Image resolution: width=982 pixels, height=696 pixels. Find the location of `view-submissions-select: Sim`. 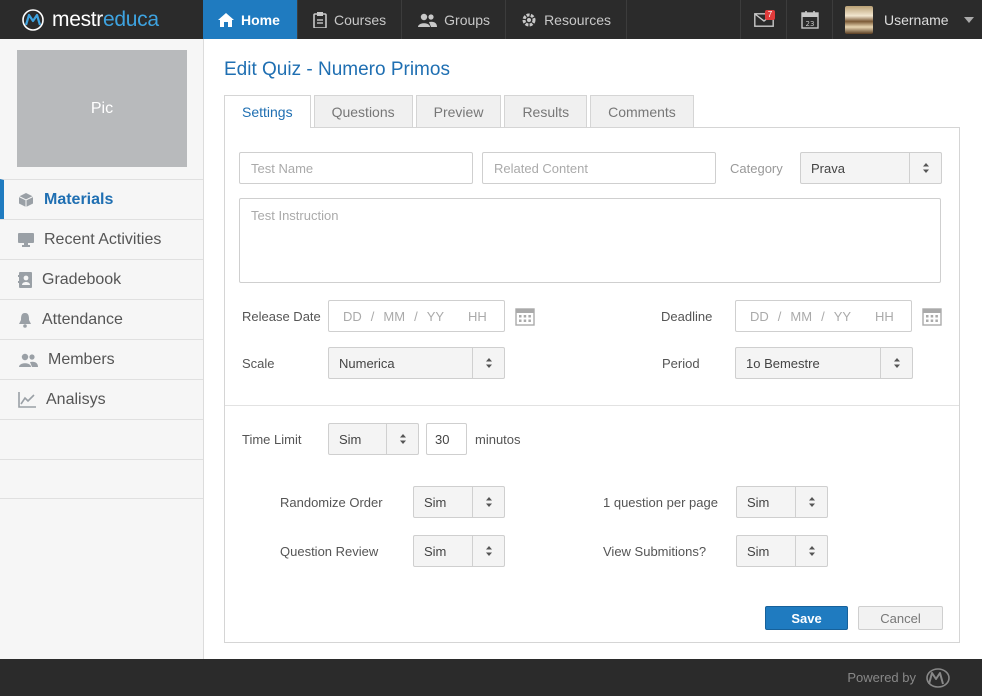

view-submissions-select: Sim is located at coordinates (782, 551).